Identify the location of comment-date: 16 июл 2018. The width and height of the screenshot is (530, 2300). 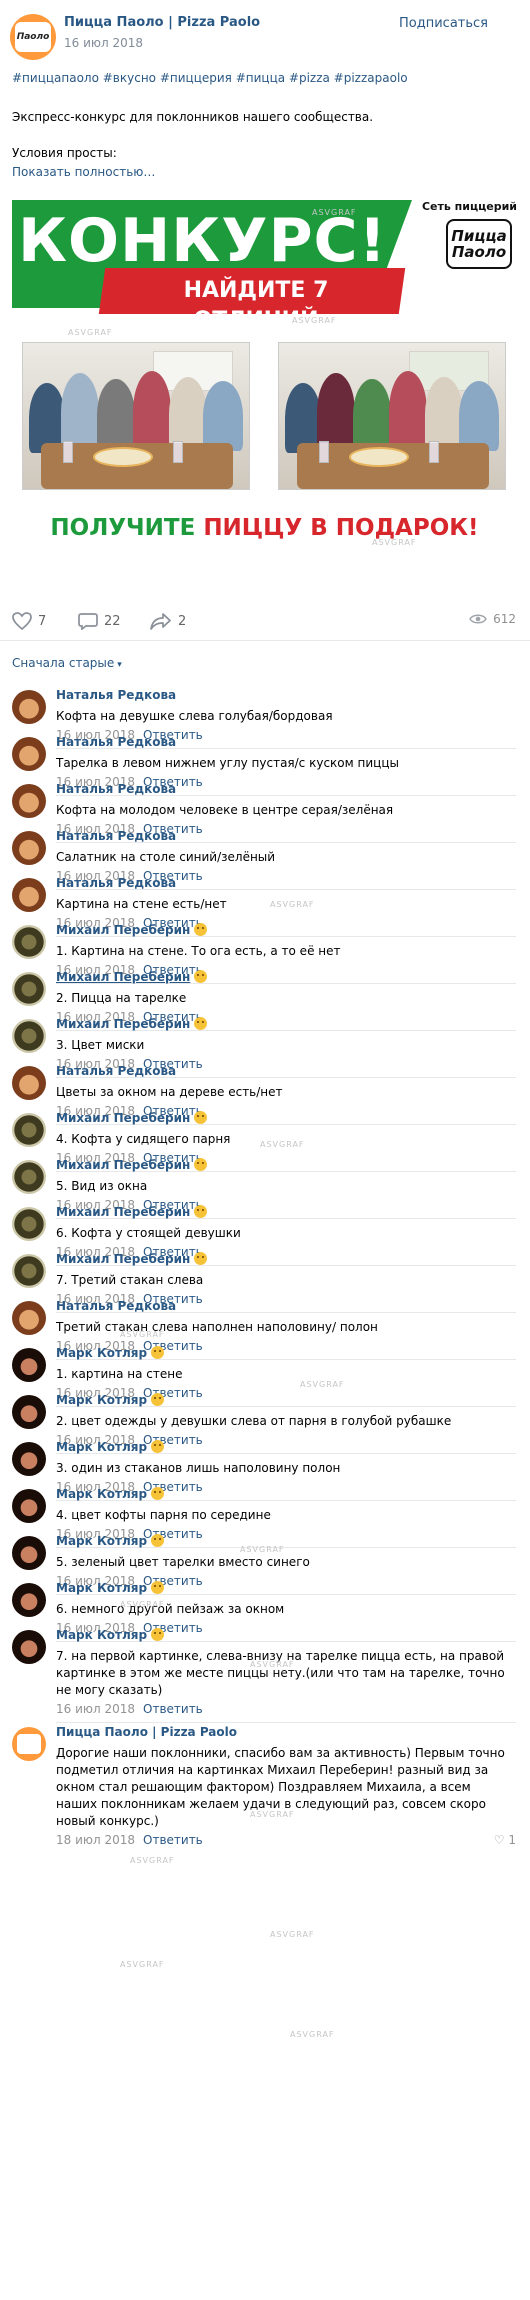
(95, 1709).